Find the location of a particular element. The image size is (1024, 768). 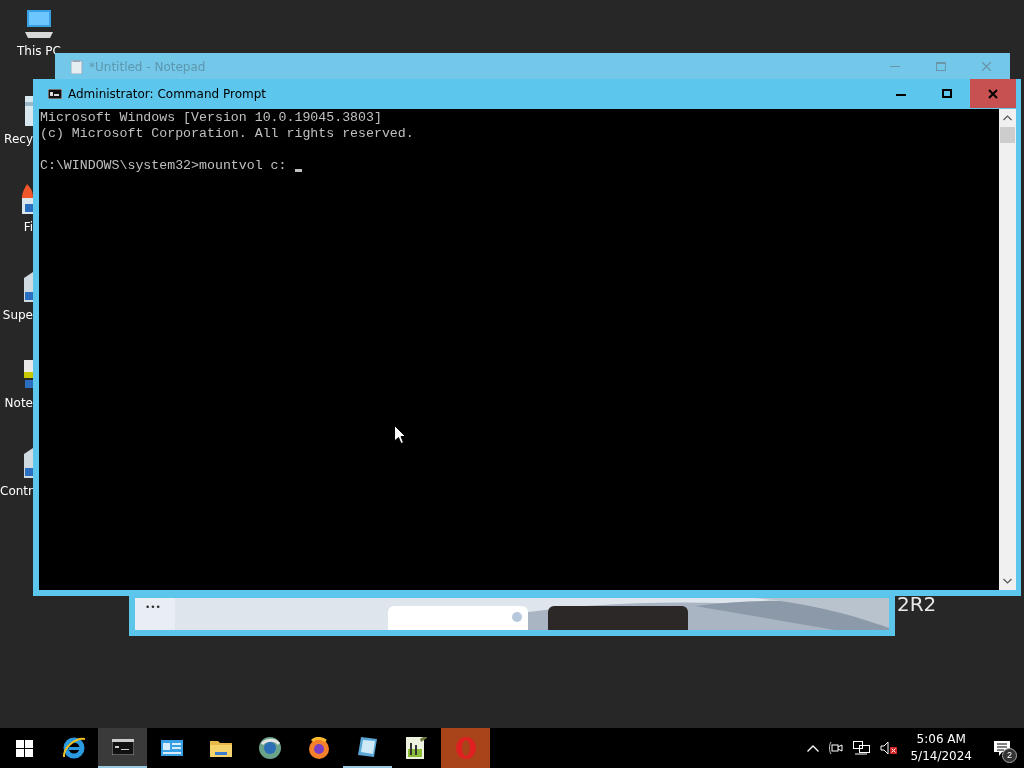

icon-label: Contr is located at coordinates (16, 491).